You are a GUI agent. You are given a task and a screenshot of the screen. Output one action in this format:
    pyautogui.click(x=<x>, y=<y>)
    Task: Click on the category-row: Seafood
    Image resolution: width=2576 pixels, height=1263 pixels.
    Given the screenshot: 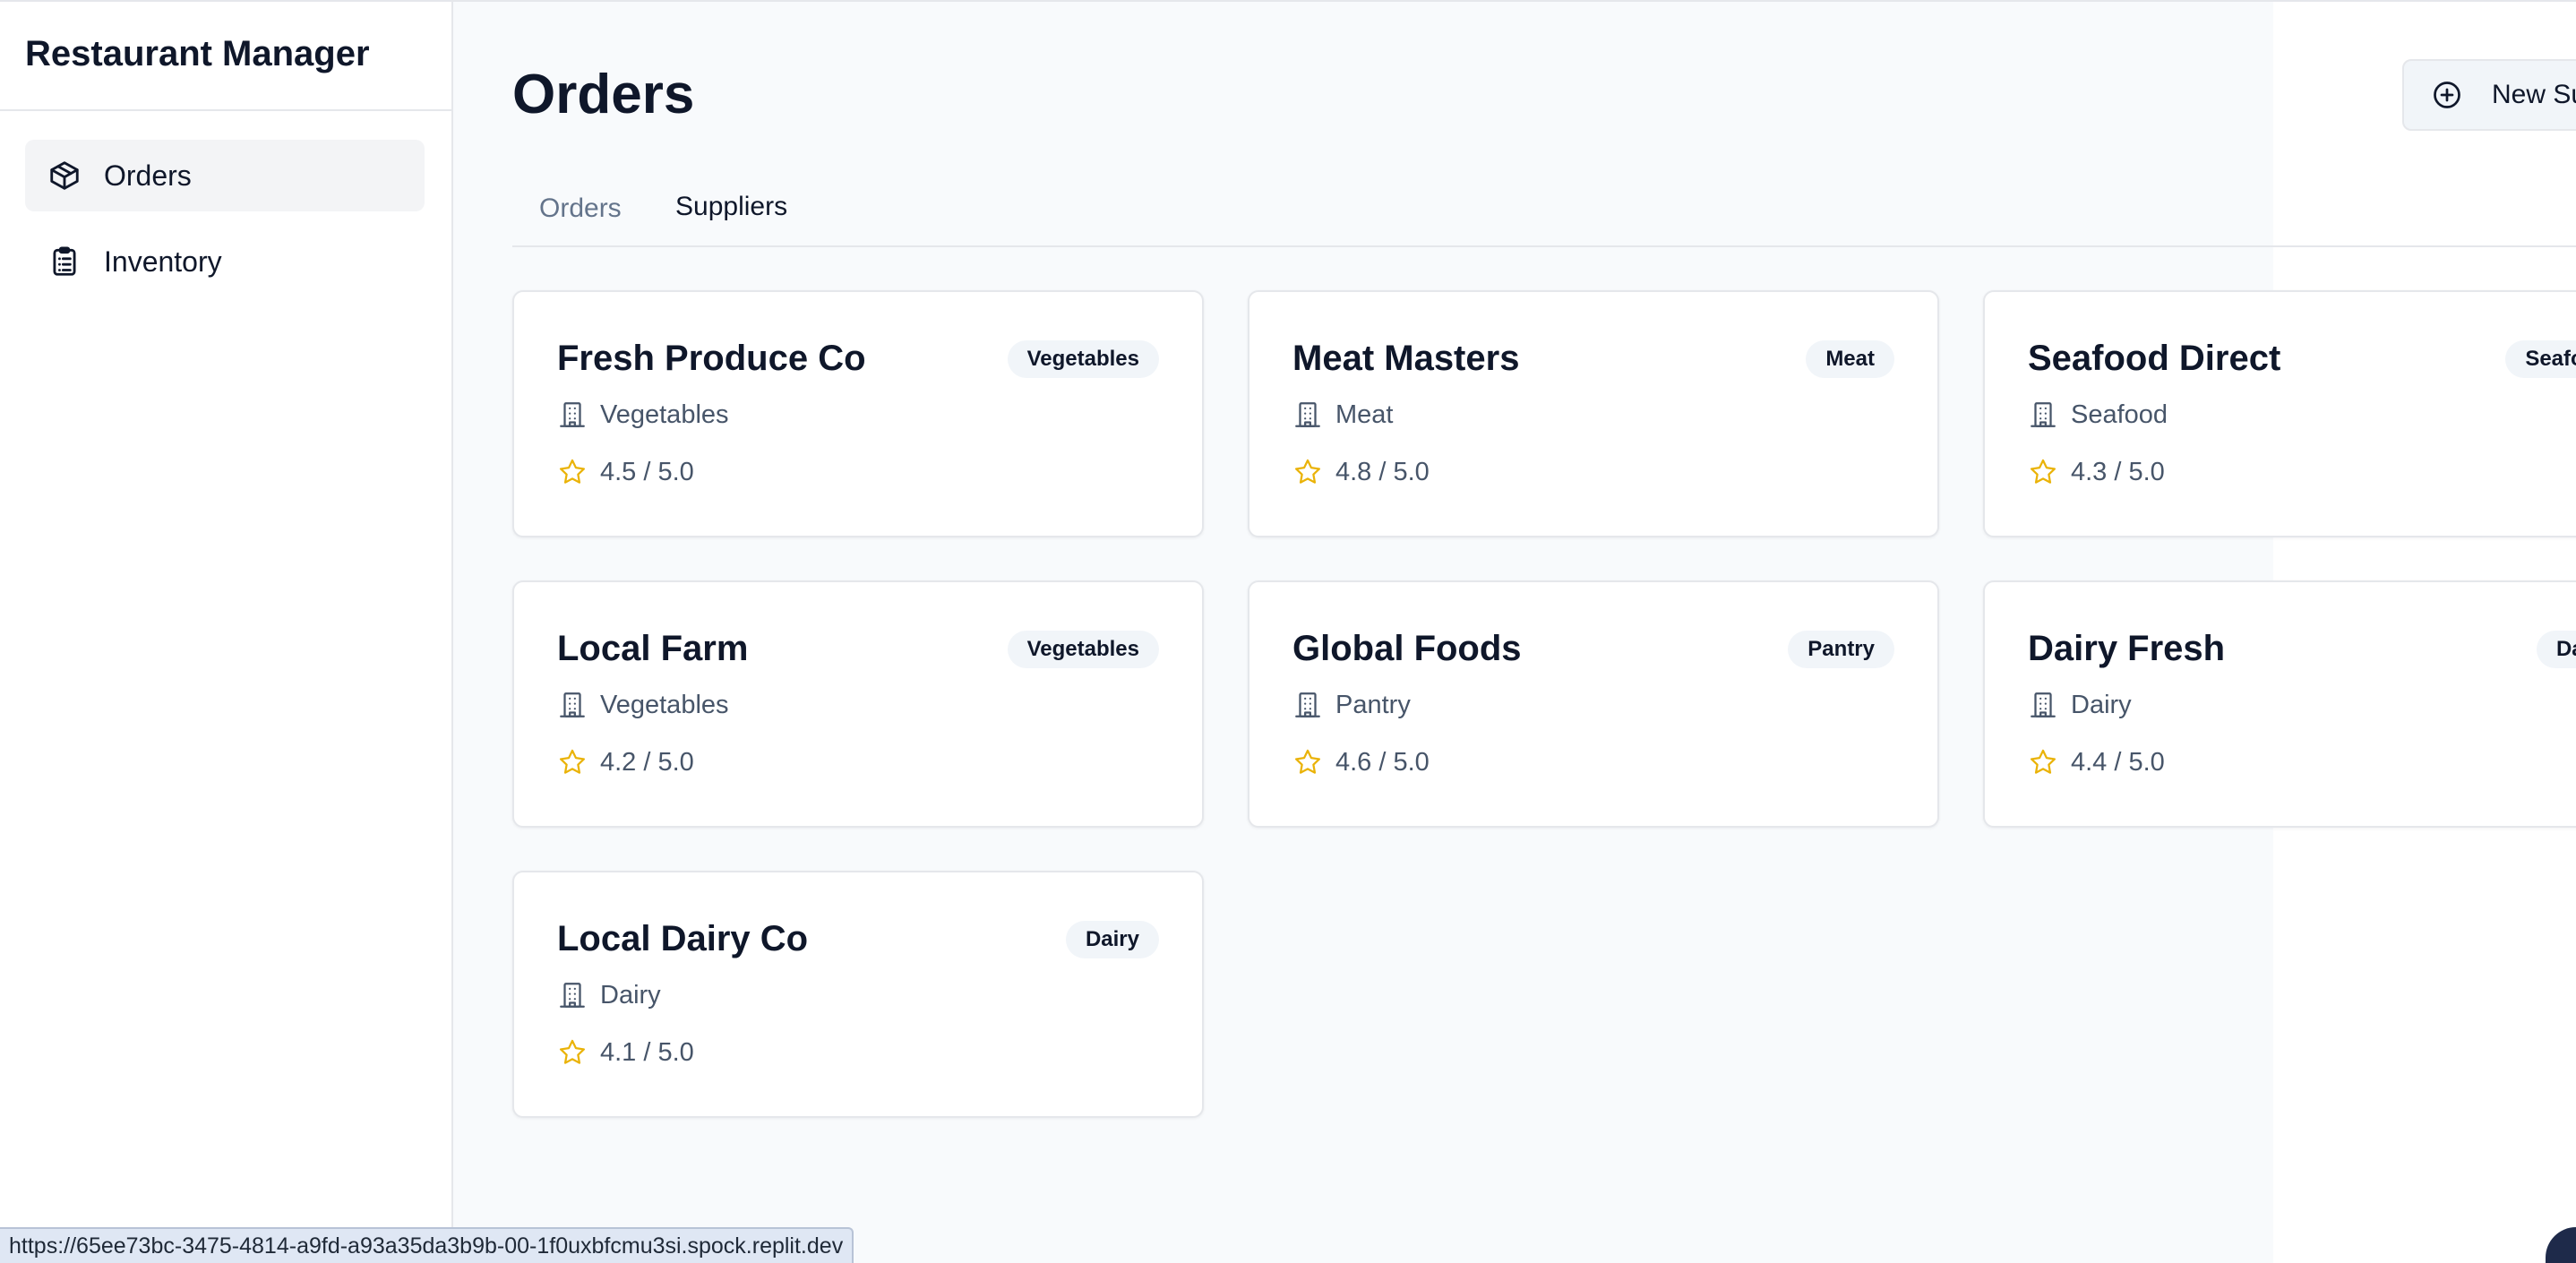 What is the action you would take?
    pyautogui.click(x=2098, y=415)
    